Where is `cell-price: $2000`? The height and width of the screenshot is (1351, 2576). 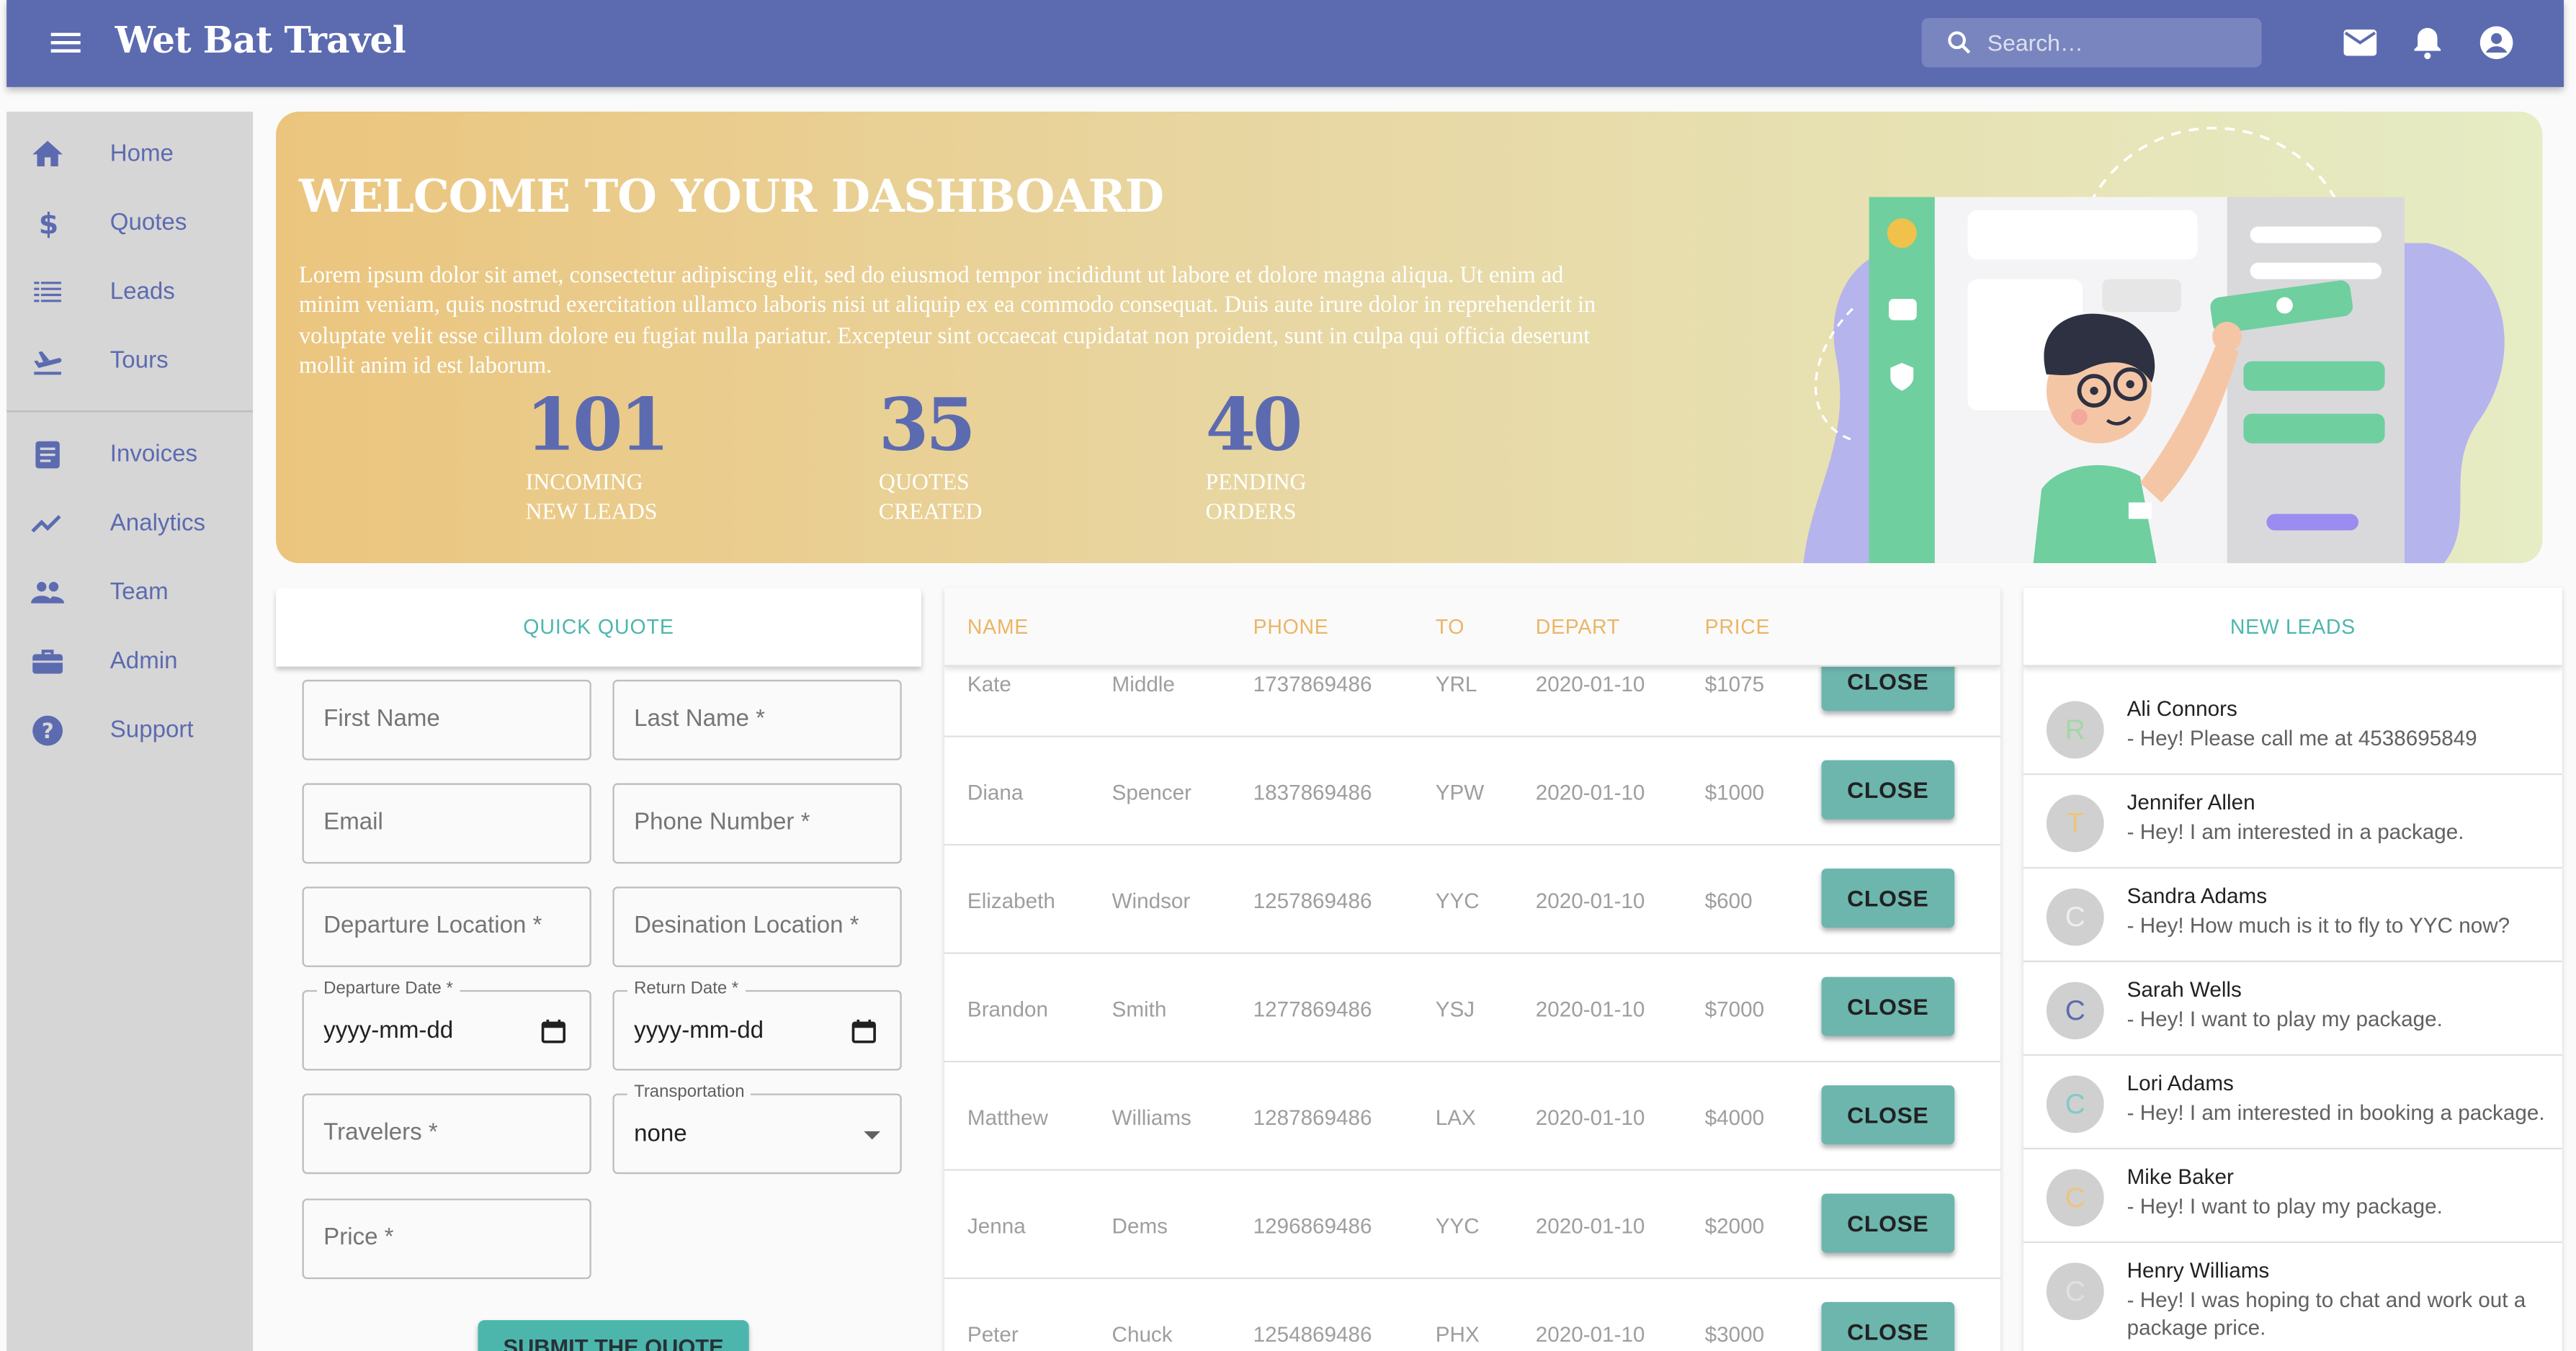 cell-price: $2000 is located at coordinates (1734, 1226).